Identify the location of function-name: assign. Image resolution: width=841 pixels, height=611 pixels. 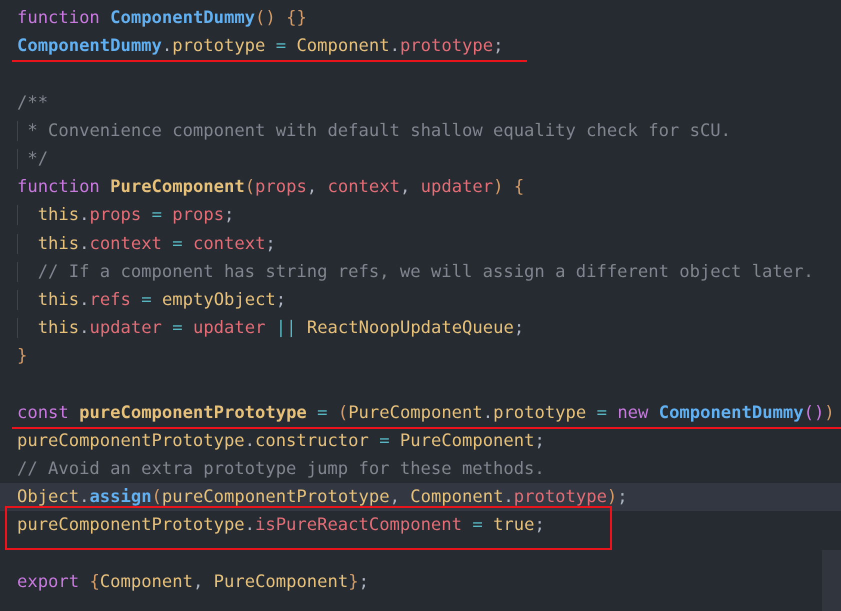
(120, 497).